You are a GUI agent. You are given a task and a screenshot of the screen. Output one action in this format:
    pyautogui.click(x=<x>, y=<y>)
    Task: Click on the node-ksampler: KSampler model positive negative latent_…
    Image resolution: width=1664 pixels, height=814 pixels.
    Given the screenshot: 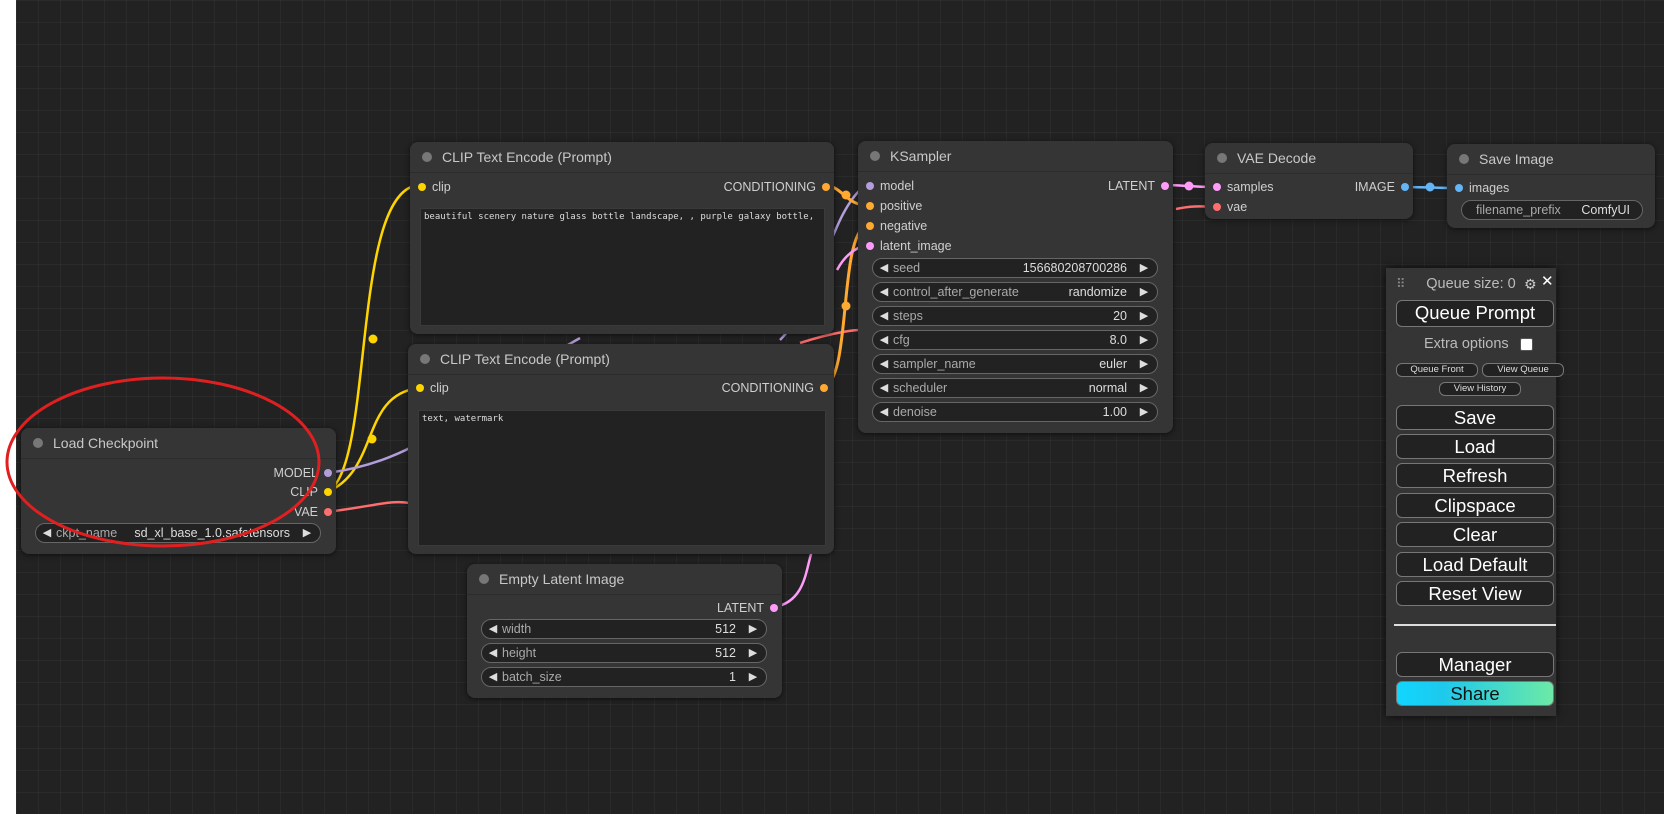 What is the action you would take?
    pyautogui.click(x=1015, y=287)
    